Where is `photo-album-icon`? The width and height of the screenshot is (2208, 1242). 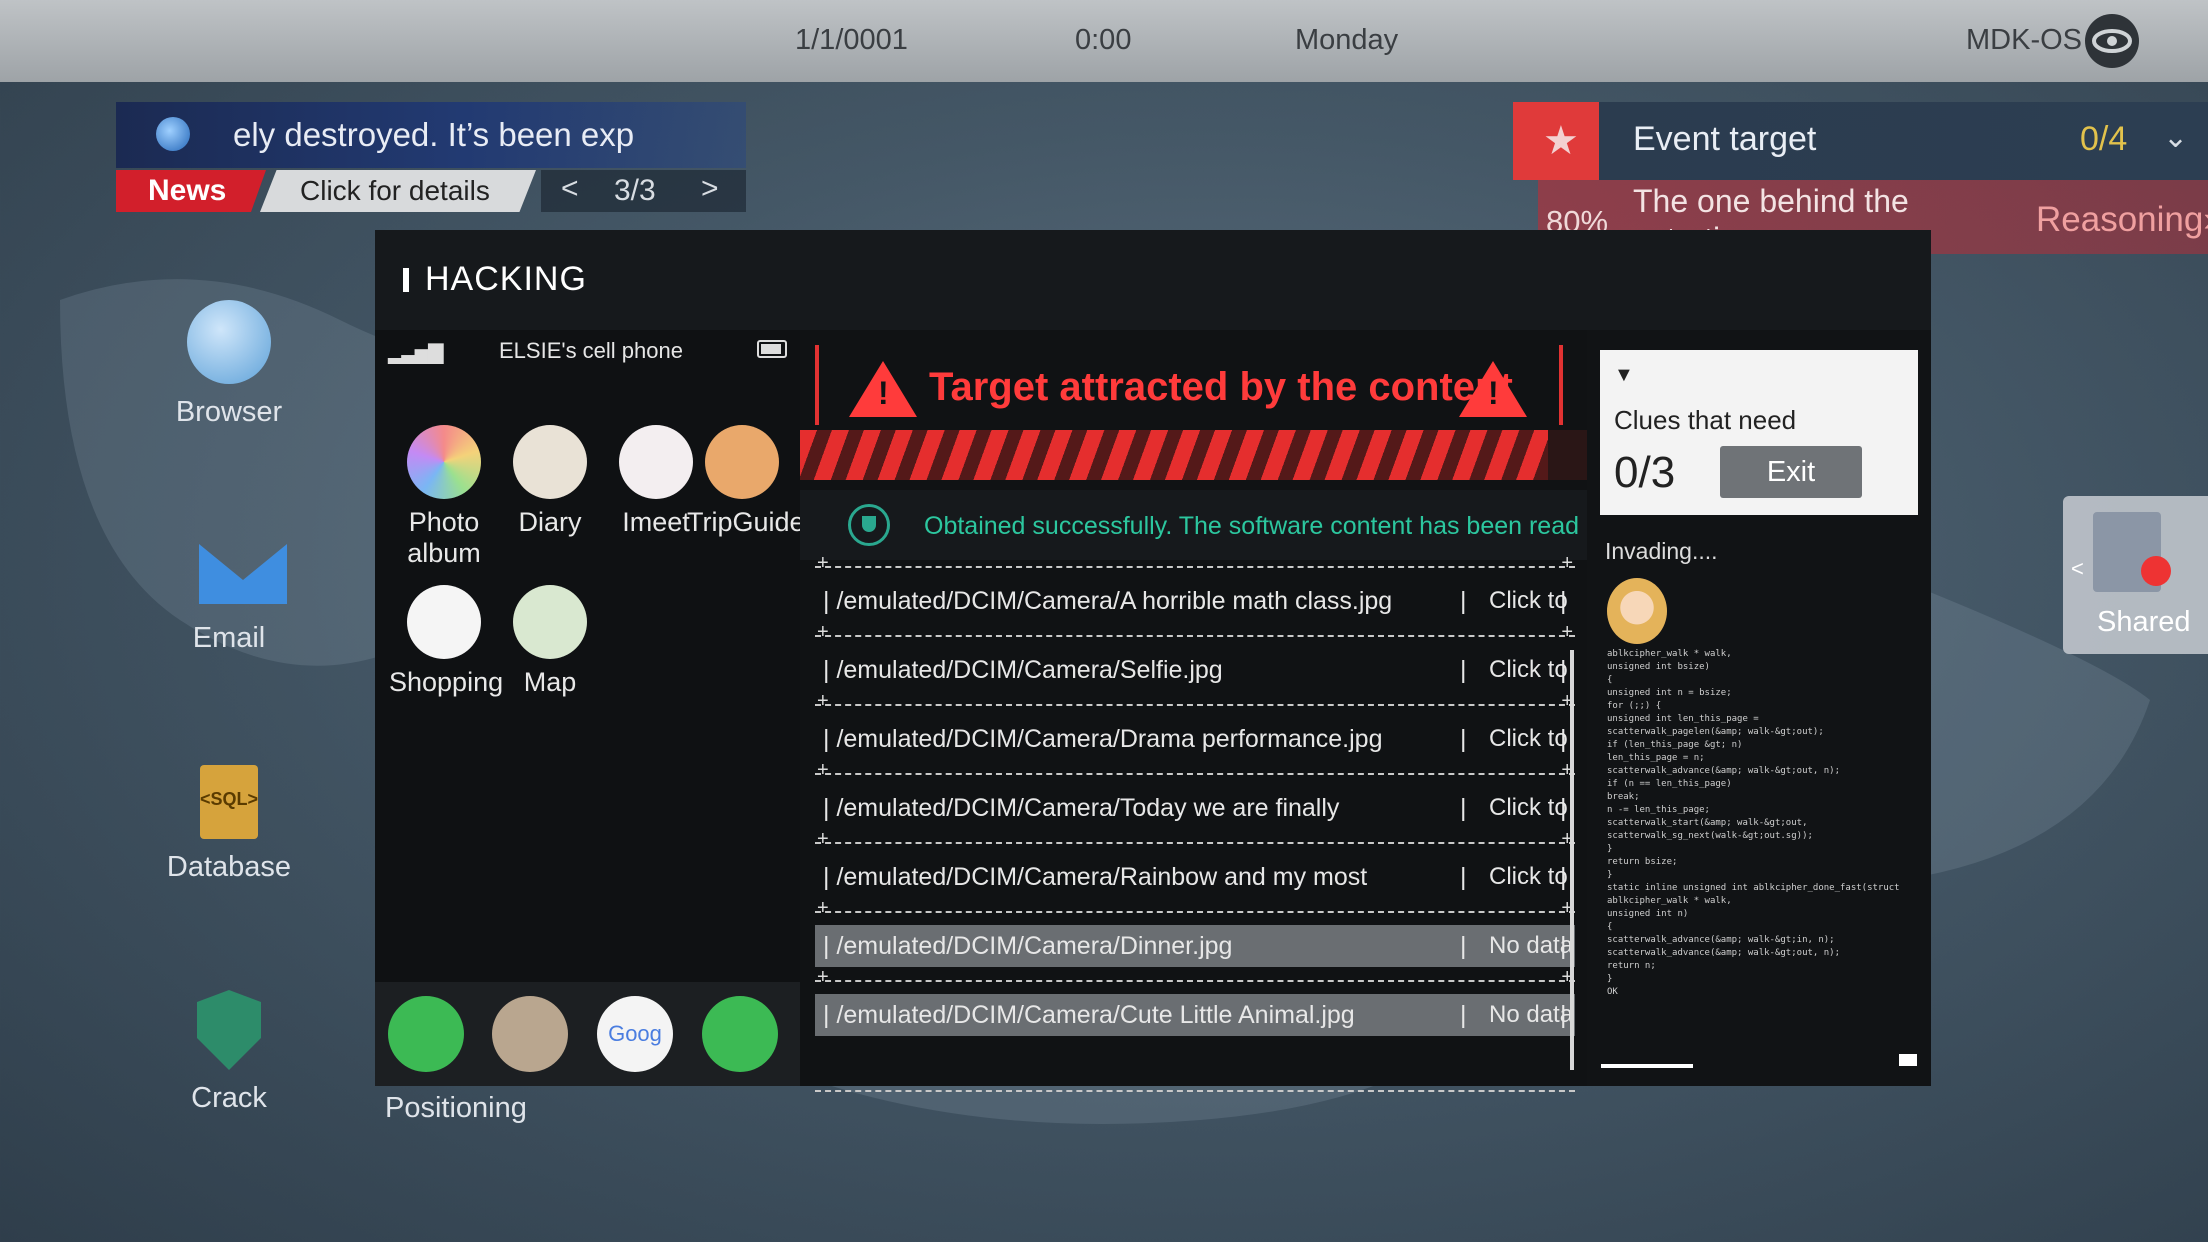 photo-album-icon is located at coordinates (444, 462).